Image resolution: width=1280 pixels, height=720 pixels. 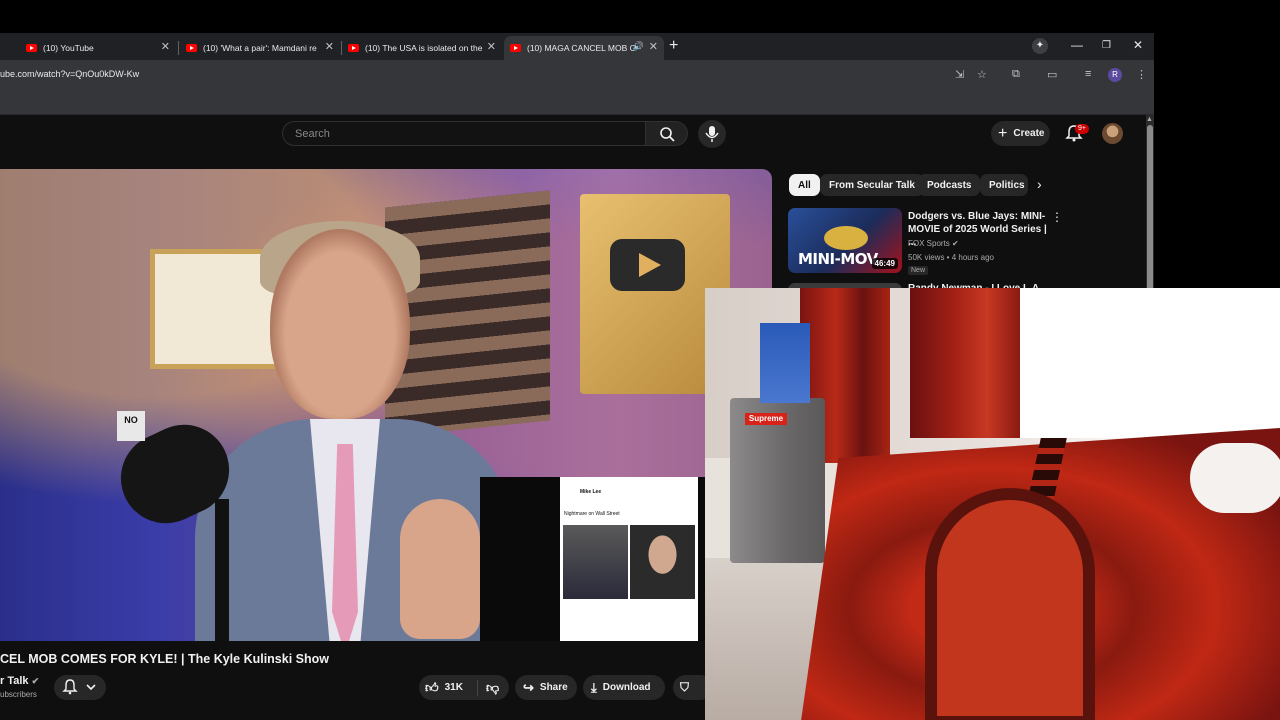 I want to click on chip-politics: Politics, so click(x=1004, y=185).